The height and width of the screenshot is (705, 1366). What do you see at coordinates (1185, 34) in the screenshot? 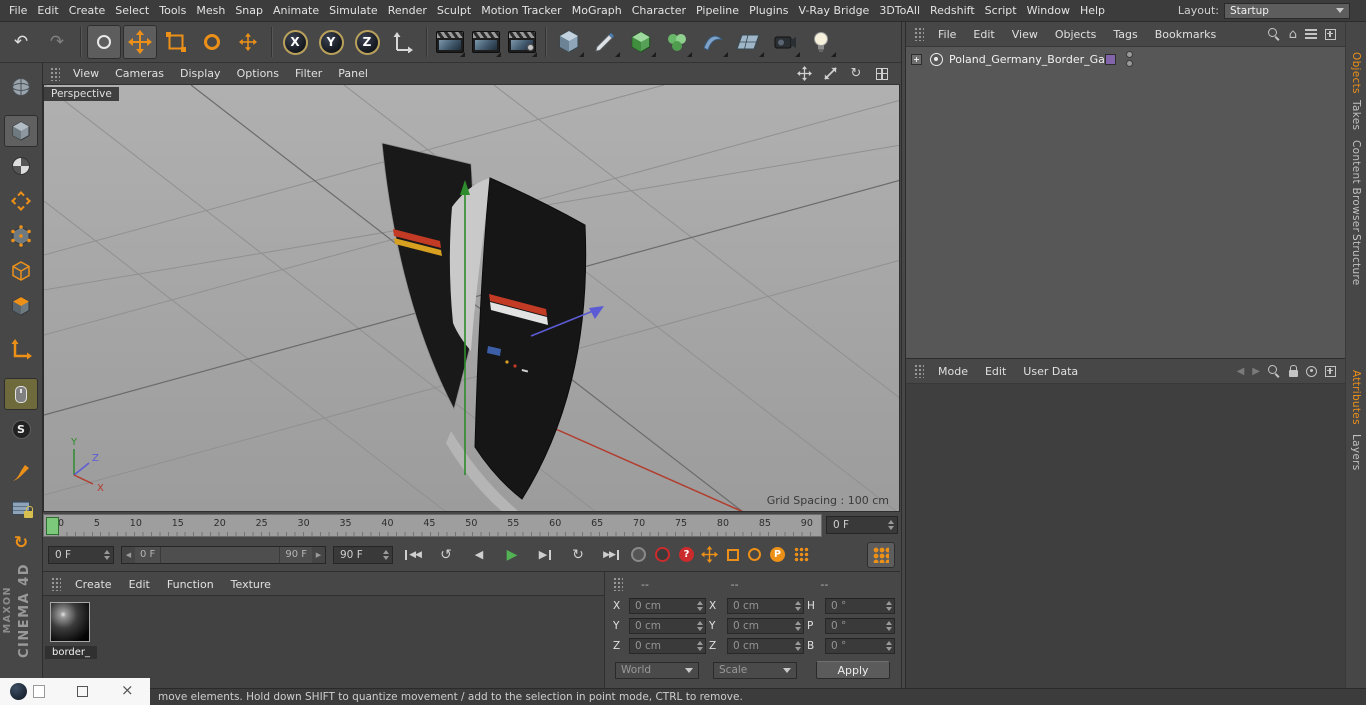
I see `om-menu-bookmarks: Bookmarks` at bounding box center [1185, 34].